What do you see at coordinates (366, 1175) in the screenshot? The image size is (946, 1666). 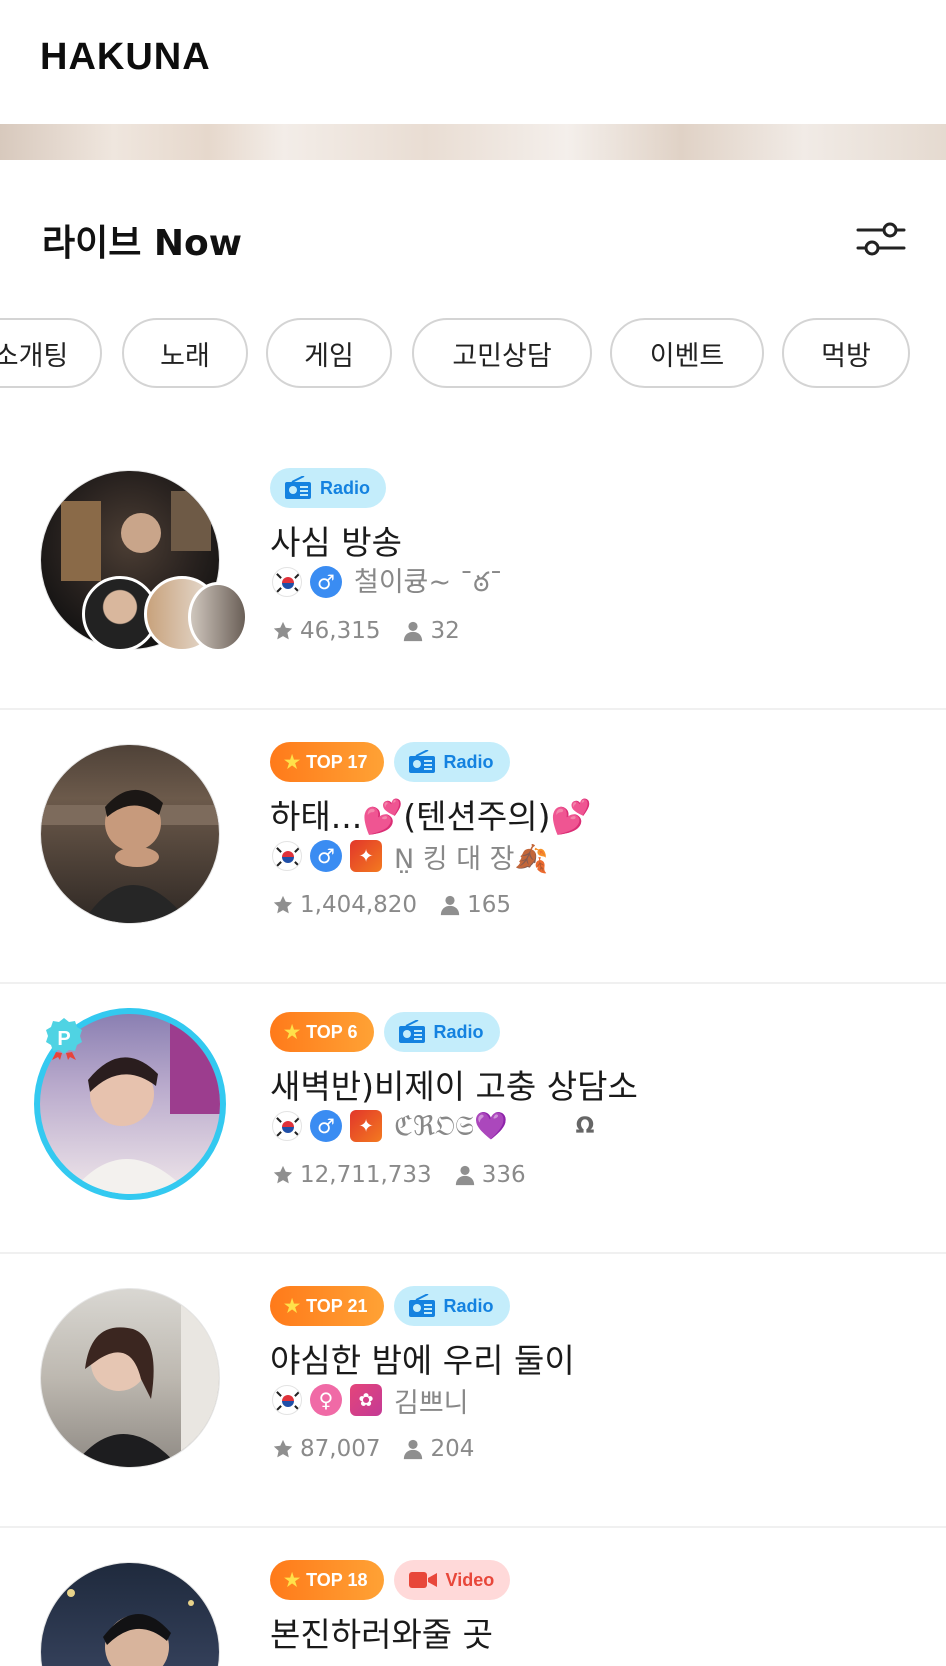 I see `star-count: 12,711,733` at bounding box center [366, 1175].